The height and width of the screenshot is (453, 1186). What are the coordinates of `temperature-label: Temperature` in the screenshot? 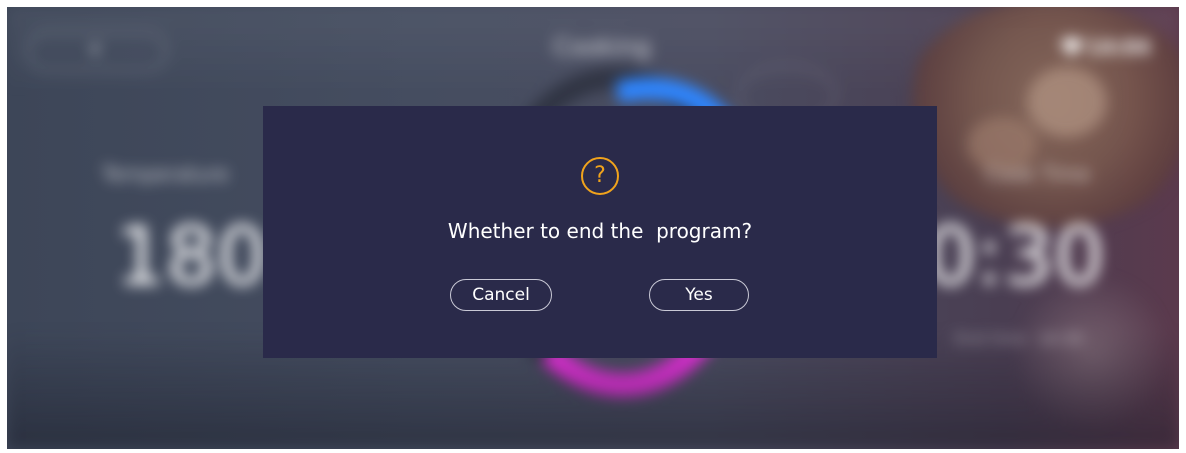 It's located at (165, 174).